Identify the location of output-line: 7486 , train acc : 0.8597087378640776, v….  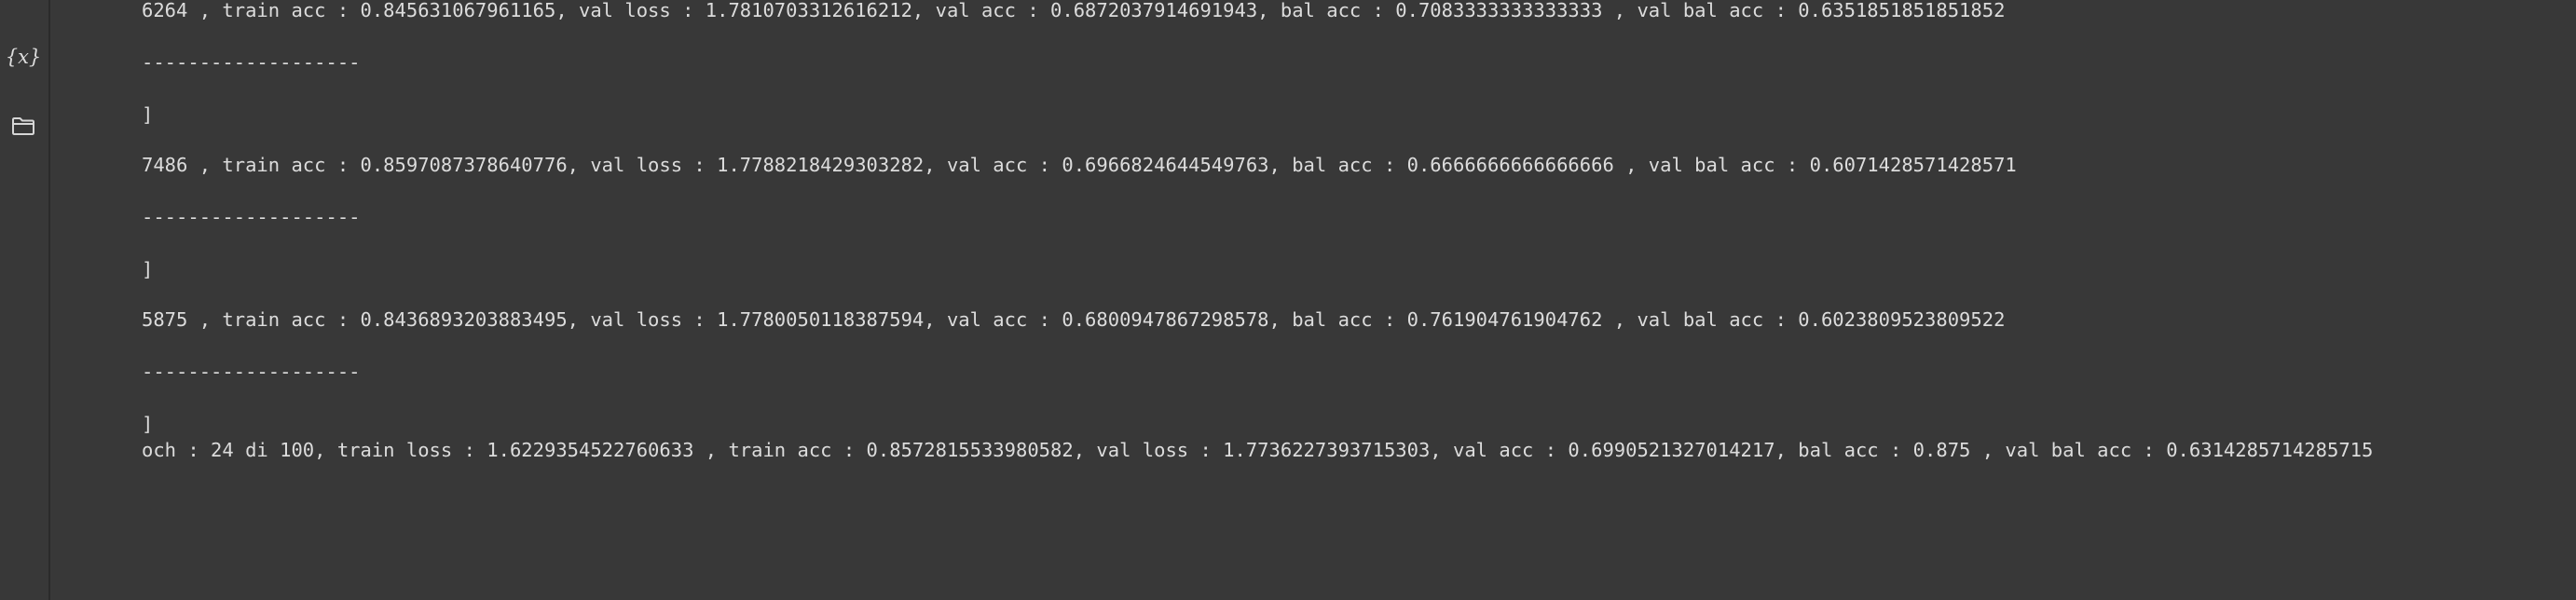
(1079, 165).